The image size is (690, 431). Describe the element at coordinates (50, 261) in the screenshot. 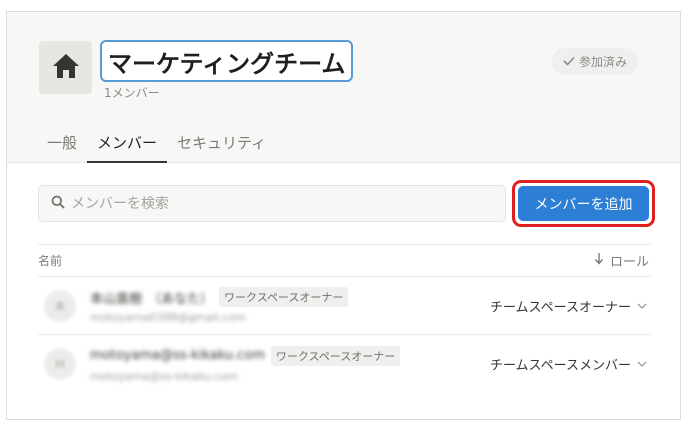

I see `name-column-header: 名前` at that location.